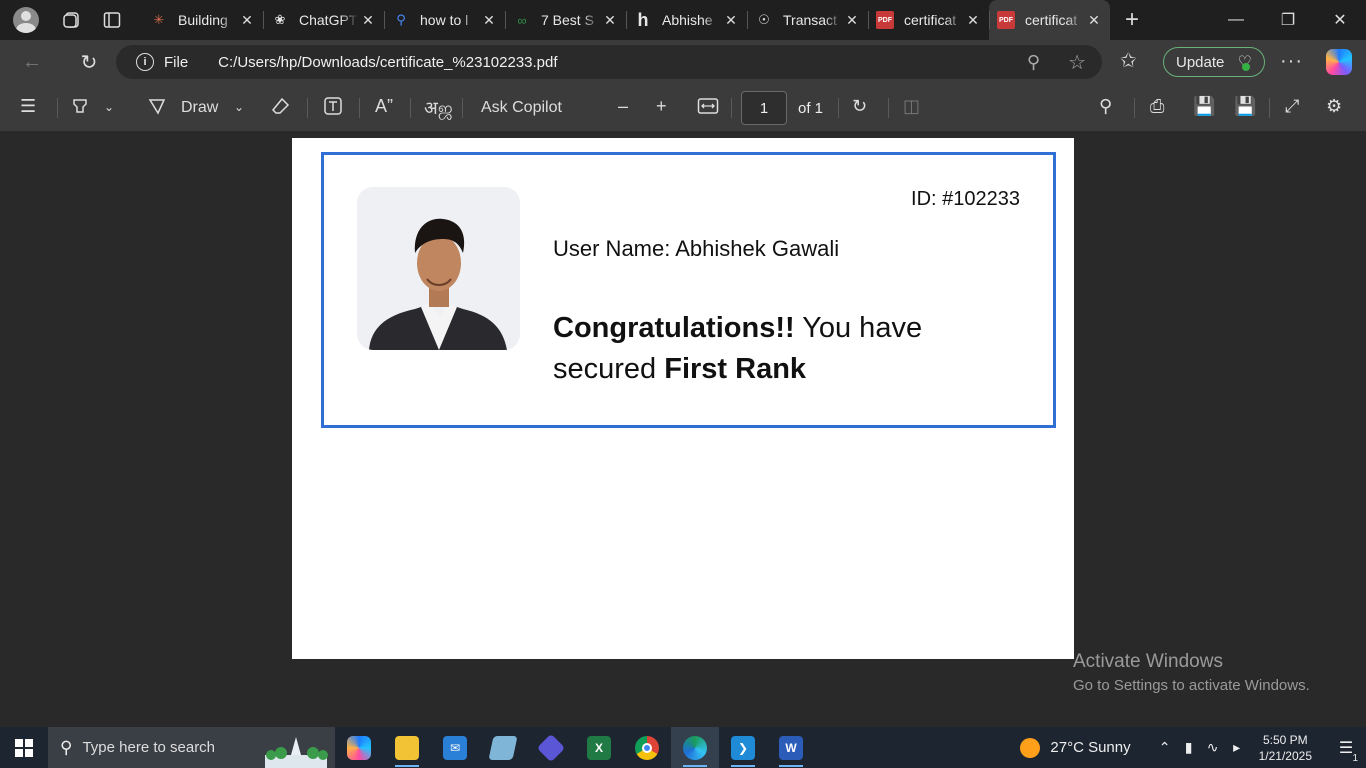 The width and height of the screenshot is (1366, 768). I want to click on zoom-out-button: –, so click(623, 106).